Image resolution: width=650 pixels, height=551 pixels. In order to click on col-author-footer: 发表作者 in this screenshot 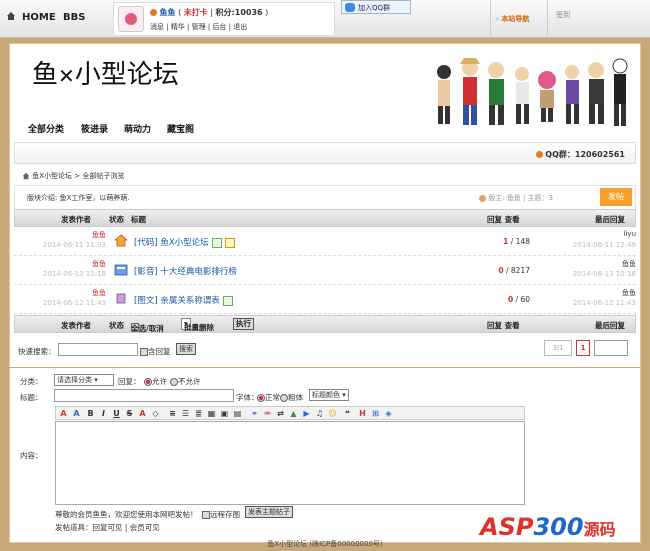, I will do `click(76, 325)`.